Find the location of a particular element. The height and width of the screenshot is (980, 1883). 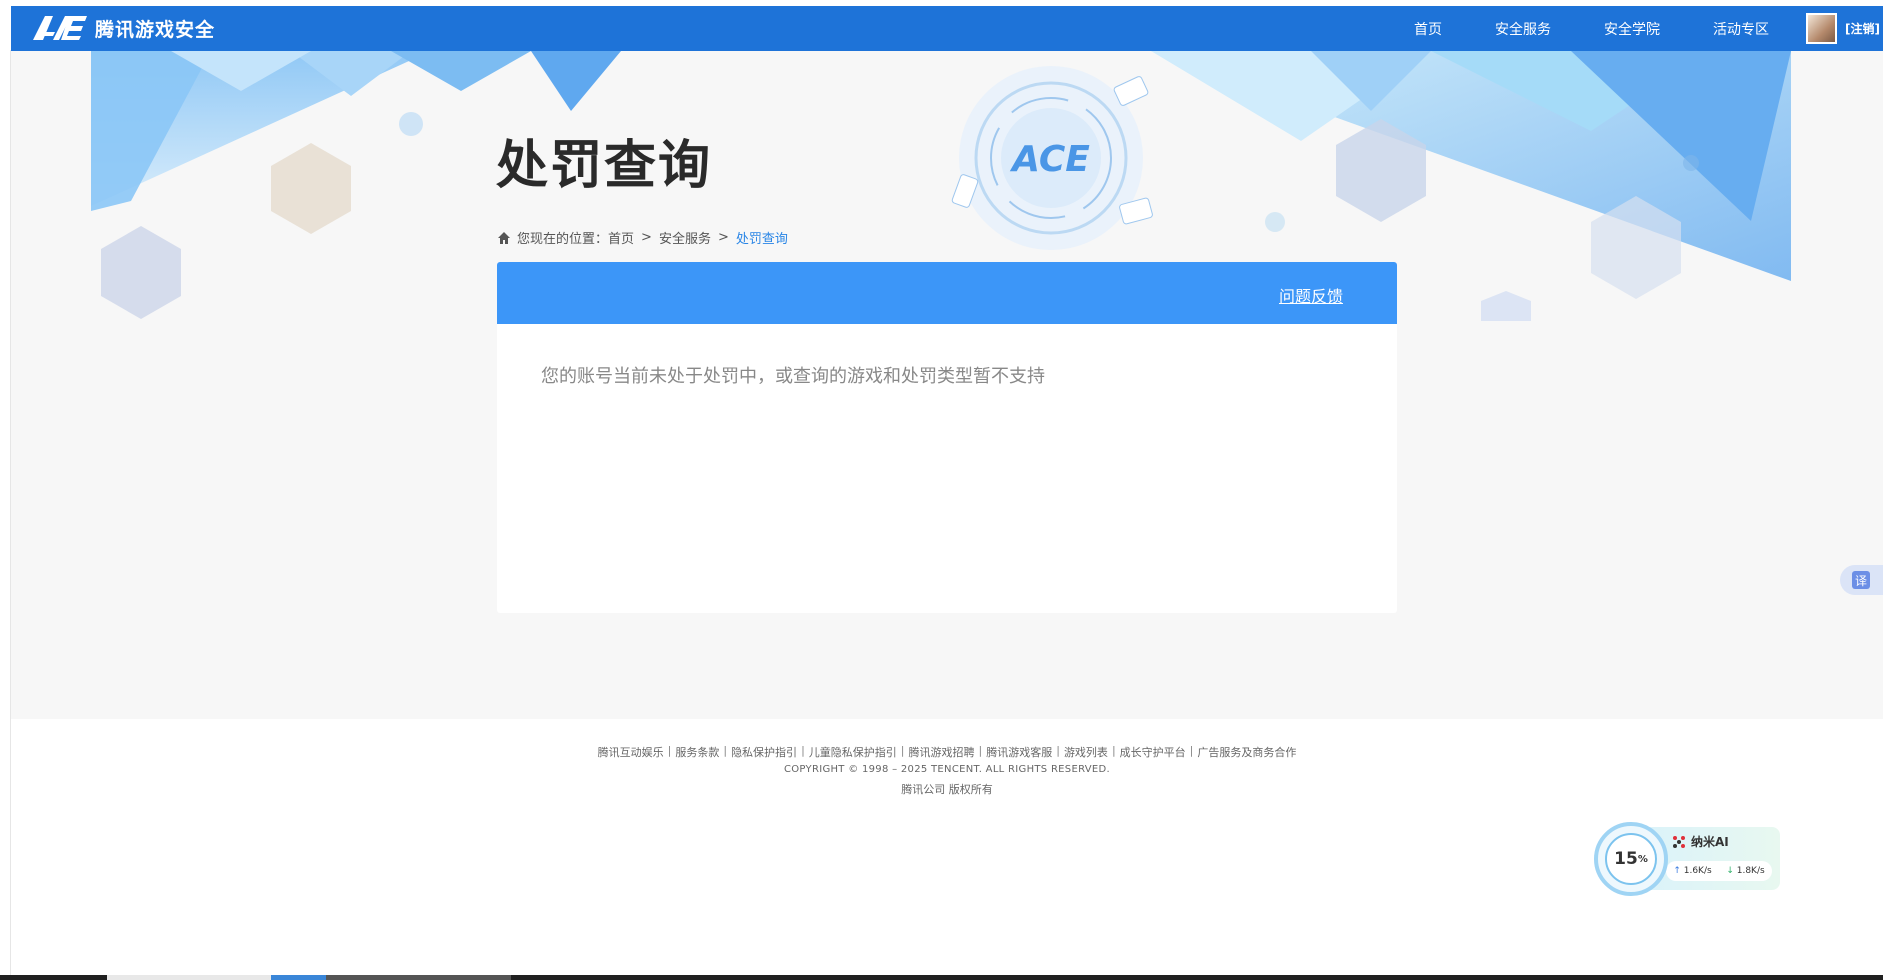

footer-link: 儿童隐私保护指引 is located at coordinates (853, 752).